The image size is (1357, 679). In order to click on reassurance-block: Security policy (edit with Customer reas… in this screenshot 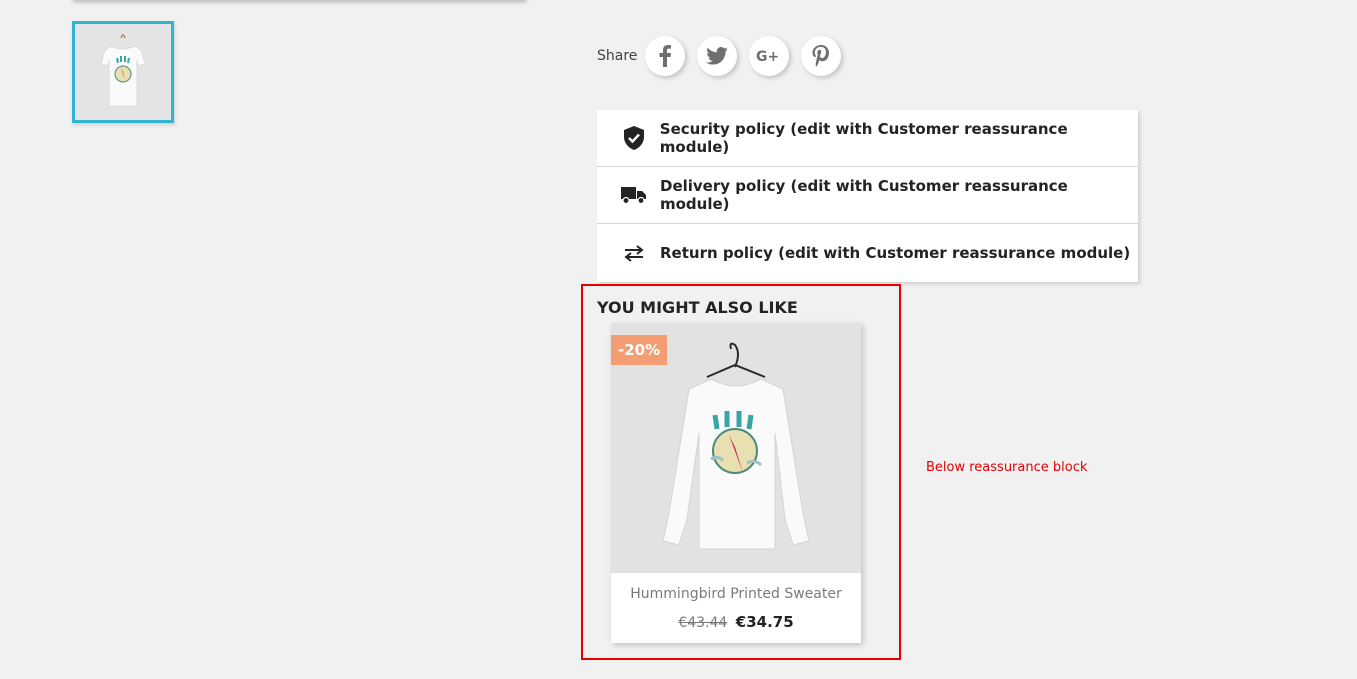, I will do `click(867, 196)`.